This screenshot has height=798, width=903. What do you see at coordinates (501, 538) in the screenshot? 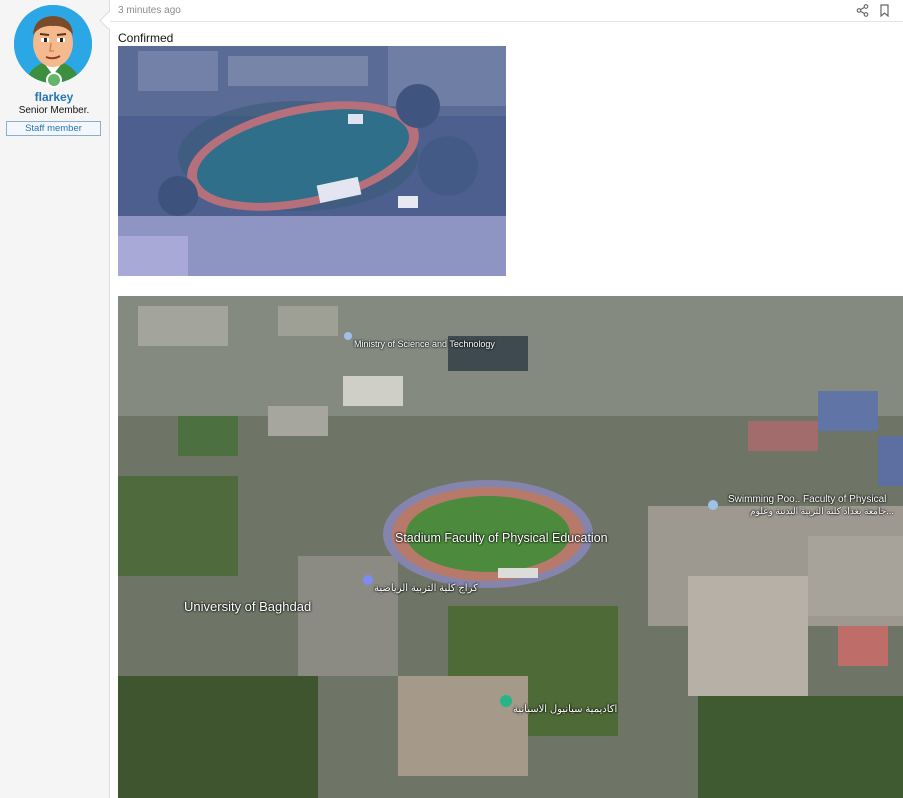
I see `map-label-stadium: Stadium Faculty of Physical Education` at bounding box center [501, 538].